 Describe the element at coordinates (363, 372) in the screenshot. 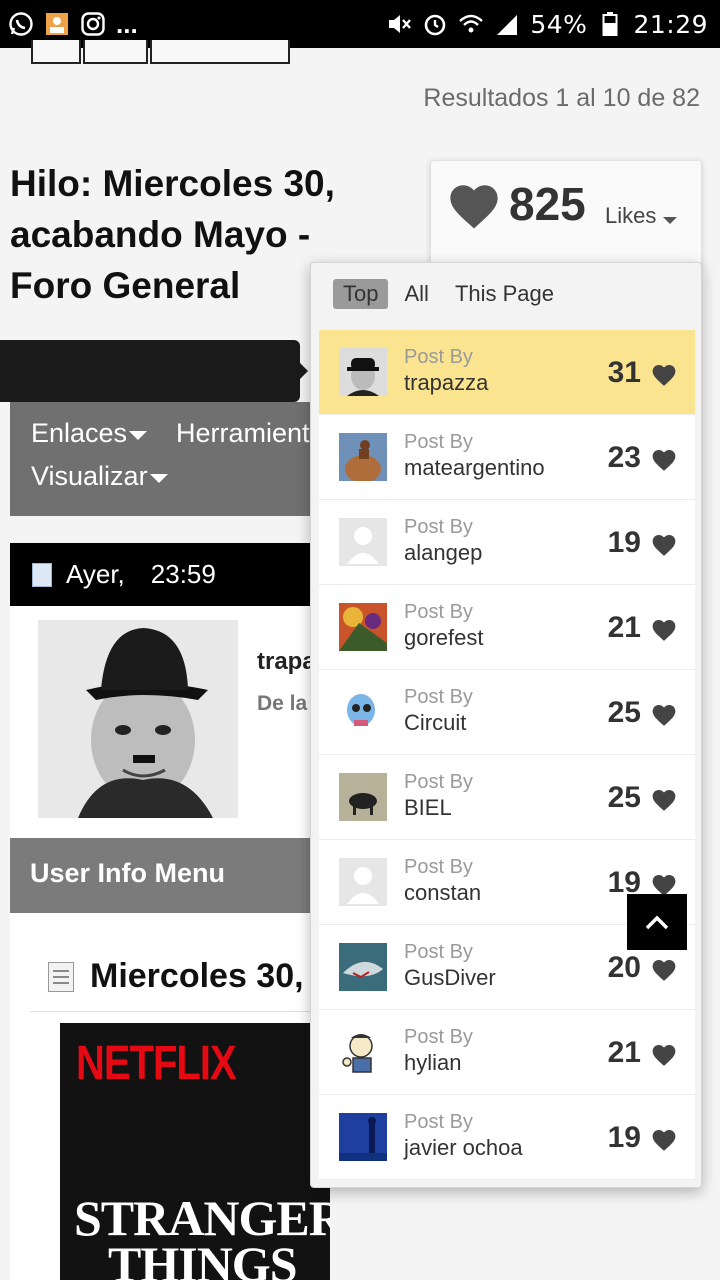

I see `chaplin-avatar` at that location.